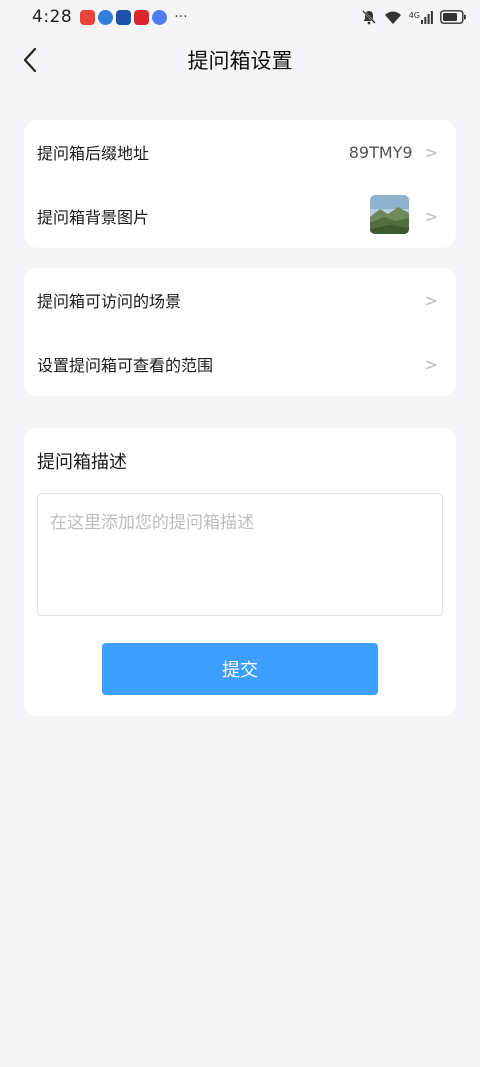 This screenshot has height=1067, width=480. I want to click on access-scenes-label: 提问箱可访问的场景, so click(109, 301).